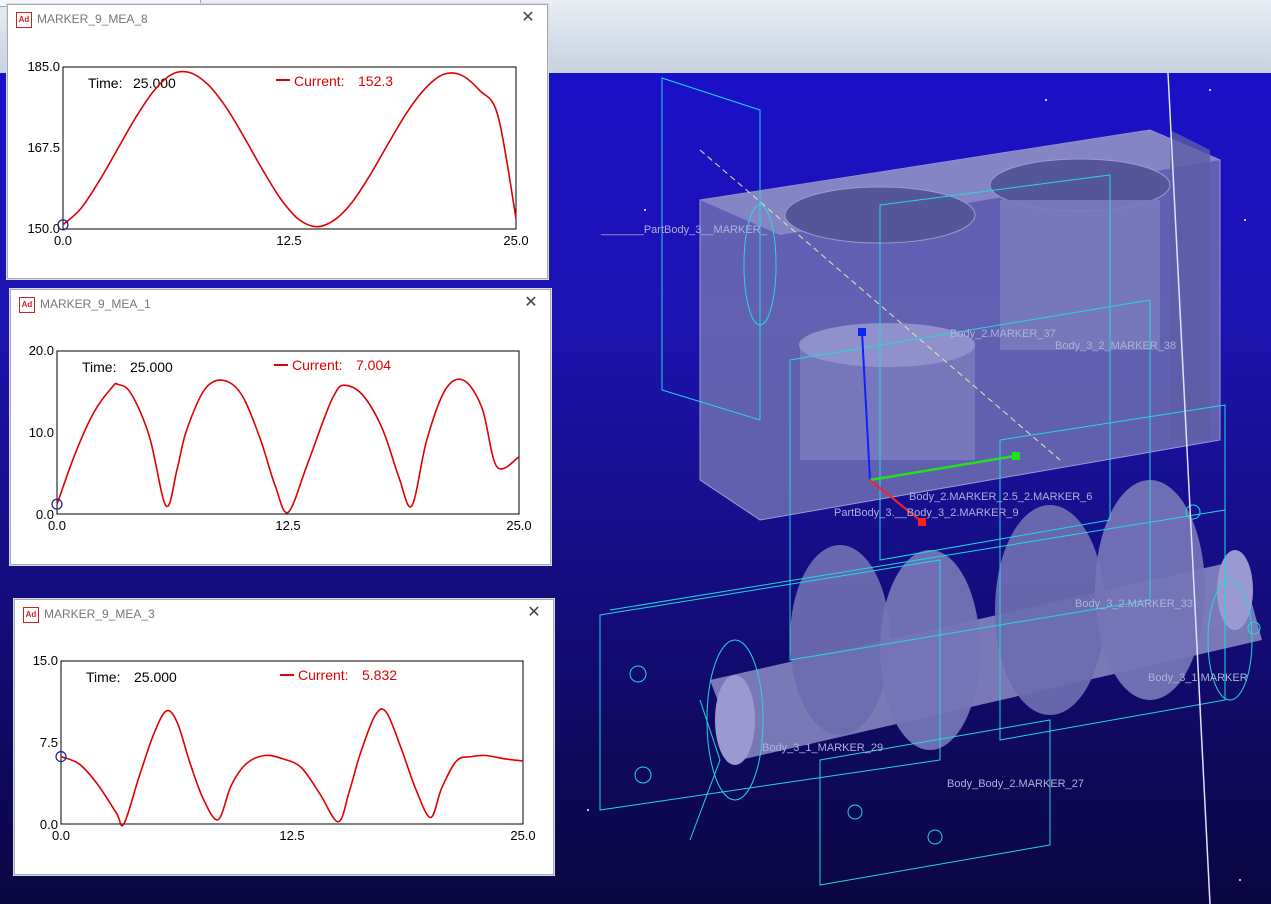 This screenshot has height=904, width=1271. Describe the element at coordinates (375, 81) in the screenshot. I see `current-value: 152.3` at that location.